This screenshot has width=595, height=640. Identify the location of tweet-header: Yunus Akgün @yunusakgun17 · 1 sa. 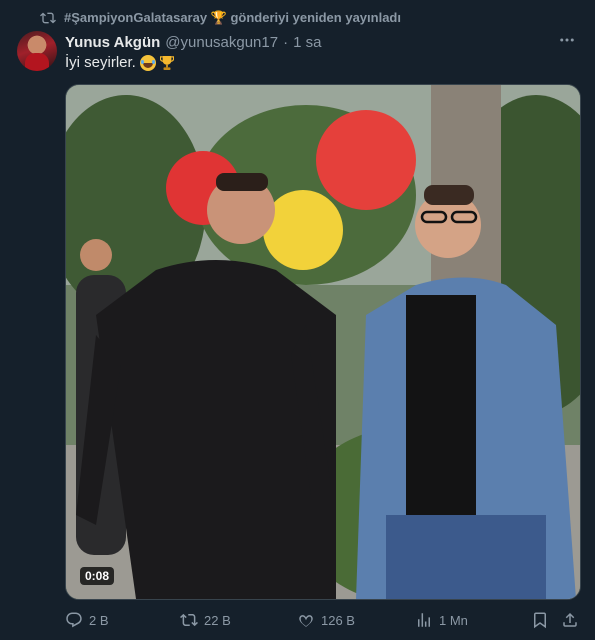
(193, 42).